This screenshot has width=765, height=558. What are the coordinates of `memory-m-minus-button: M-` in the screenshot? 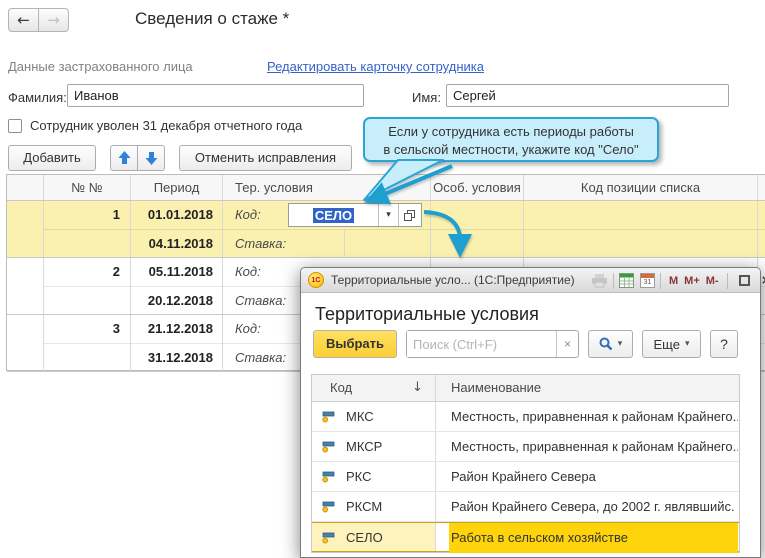 It's located at (712, 281).